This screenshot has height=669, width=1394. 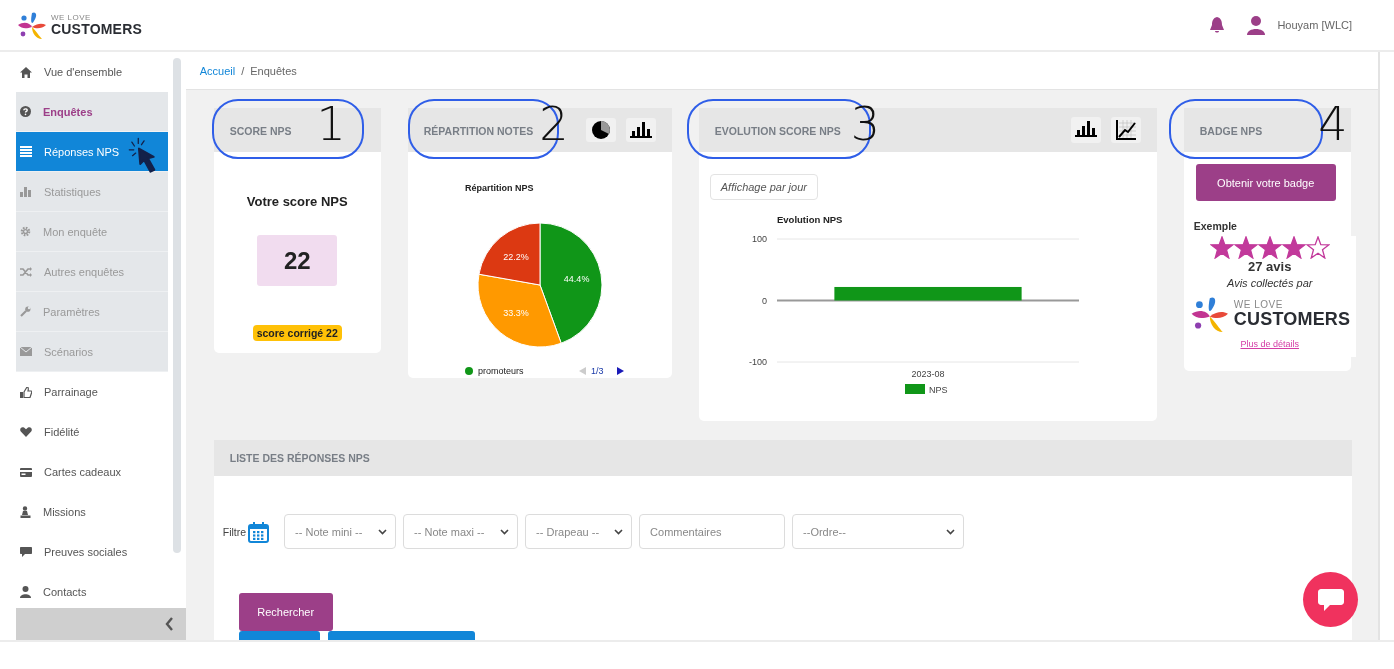 I want to click on comment-icon, so click(x=26, y=552).